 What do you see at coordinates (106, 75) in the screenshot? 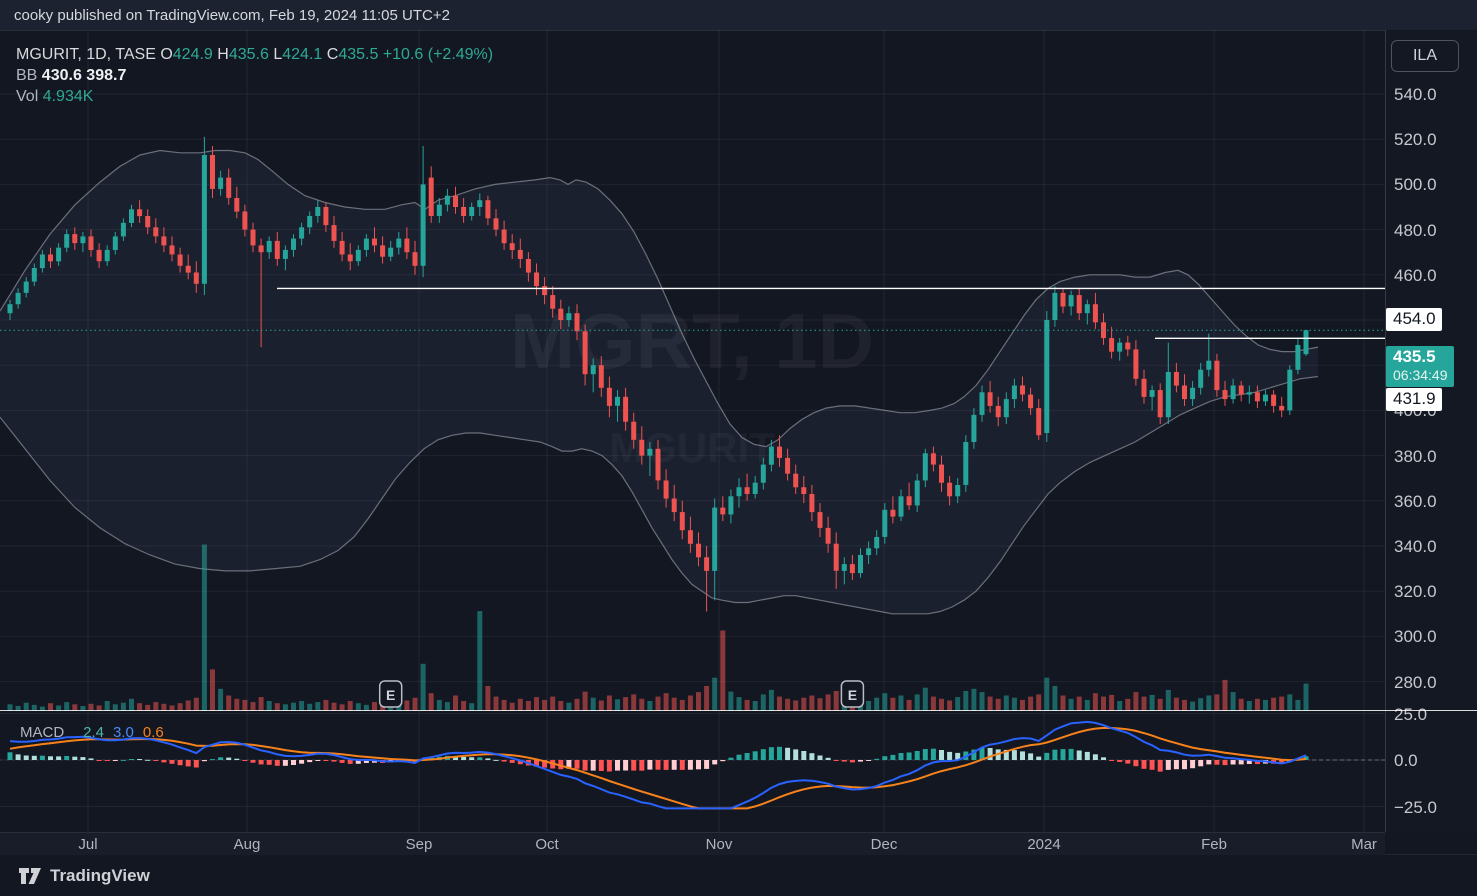
I see `bb-lower-value: 398.7` at bounding box center [106, 75].